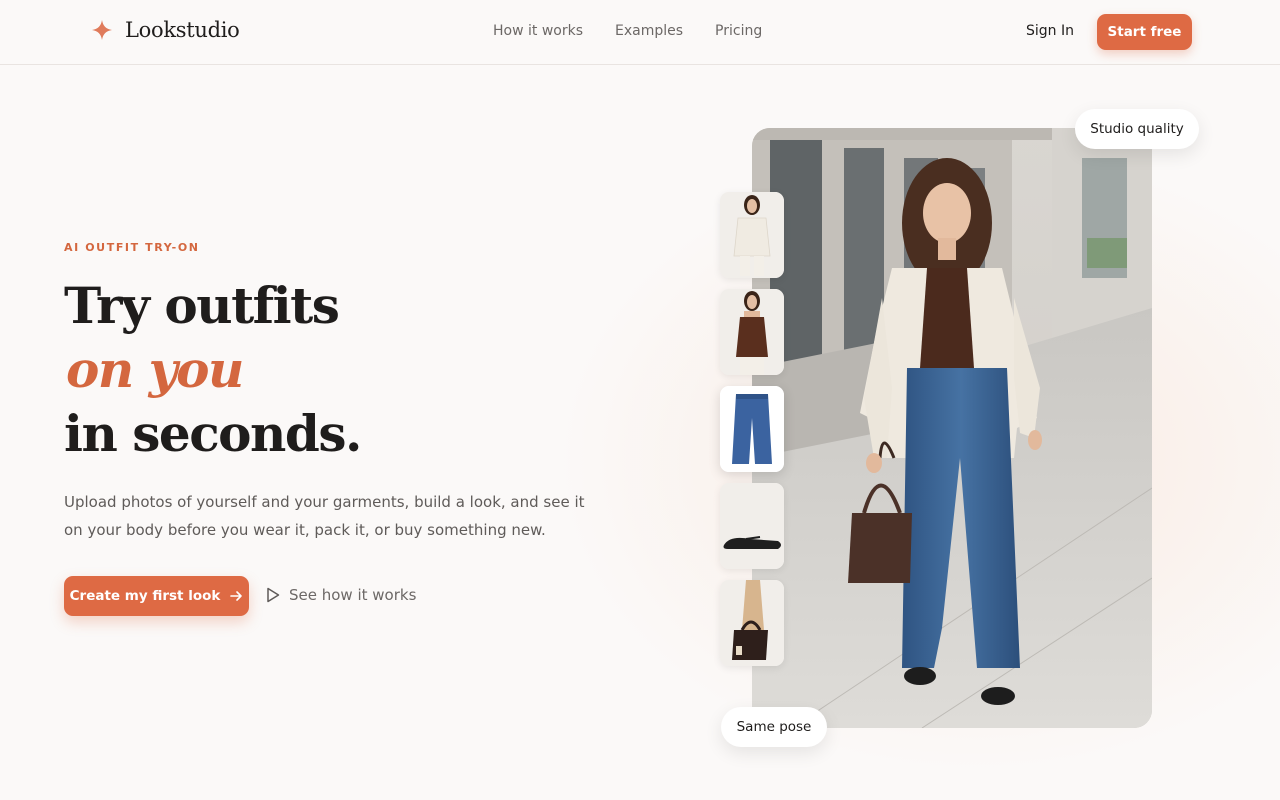 The height and width of the screenshot is (800, 1280). What do you see at coordinates (273, 595) in the screenshot?
I see `play-icon` at bounding box center [273, 595].